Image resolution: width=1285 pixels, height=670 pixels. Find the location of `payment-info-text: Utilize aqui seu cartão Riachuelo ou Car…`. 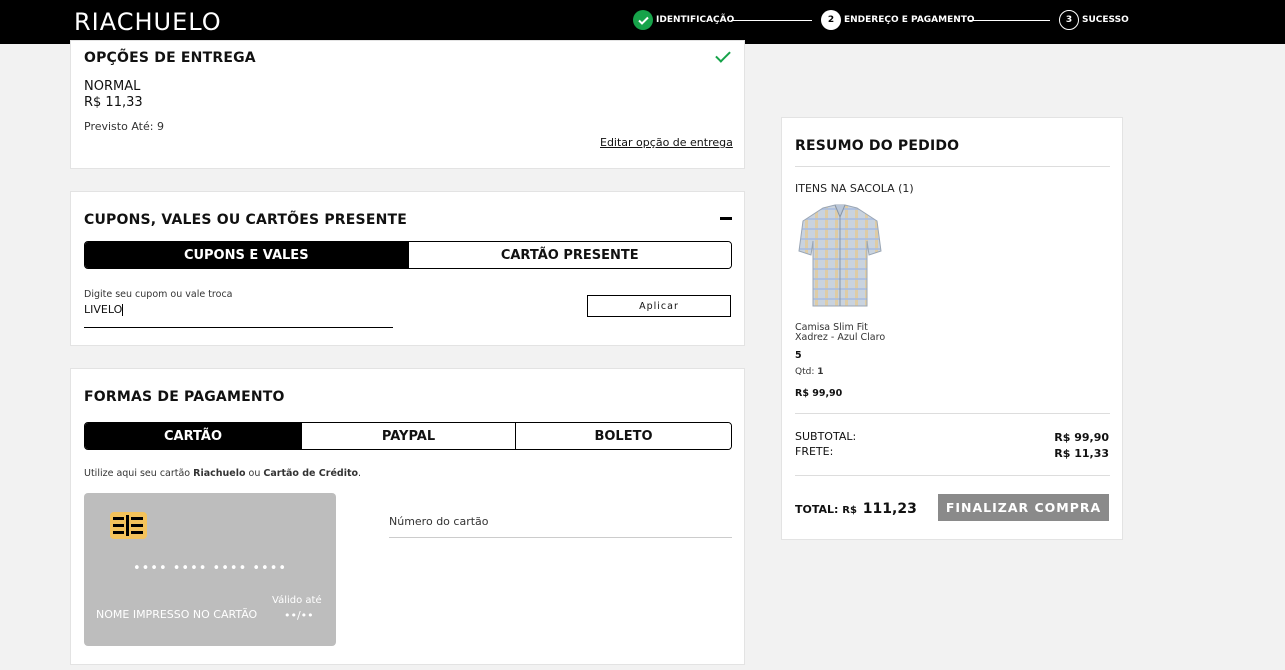

payment-info-text: Utilize aqui seu cartão Riachuelo ou Car… is located at coordinates (222, 473).